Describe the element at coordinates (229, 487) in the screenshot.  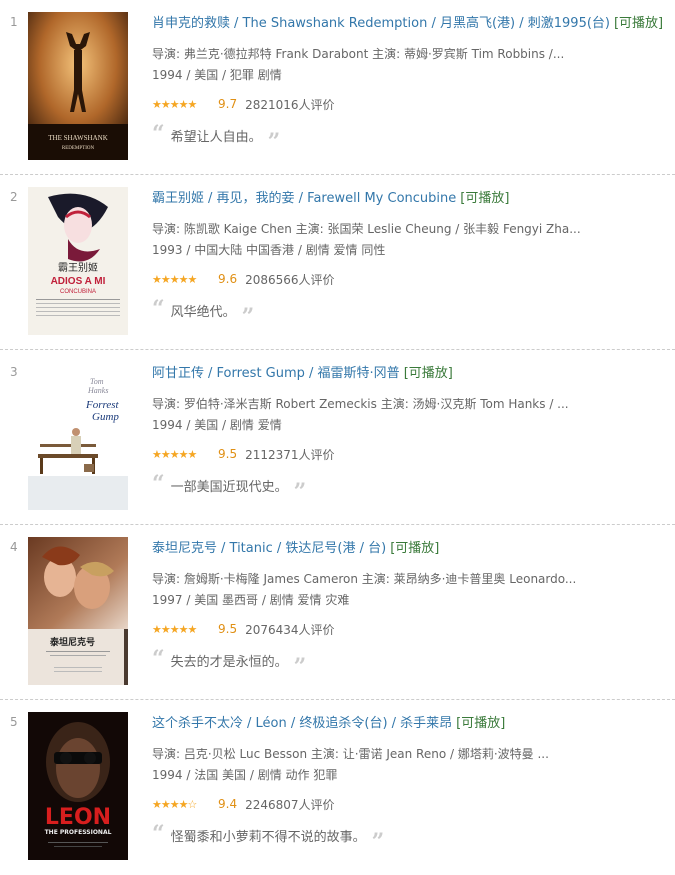
I see `quote-text: 一部美国近现代史。` at that location.